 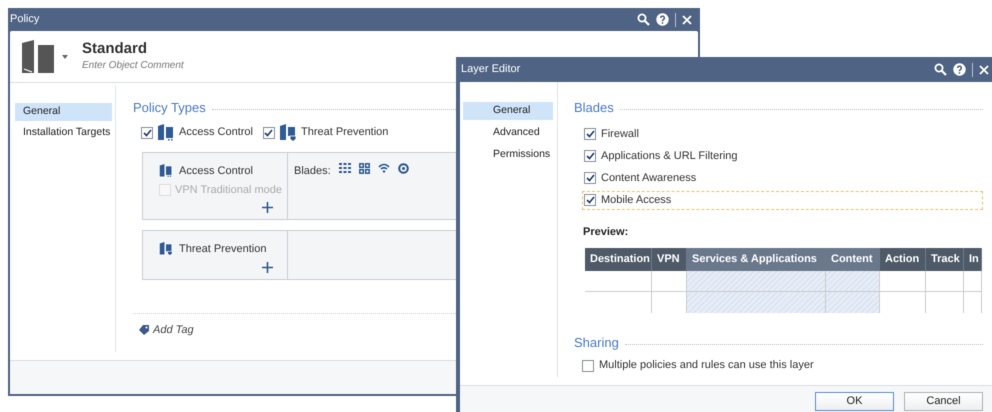 I want to click on column-header: Action, so click(x=903, y=259).